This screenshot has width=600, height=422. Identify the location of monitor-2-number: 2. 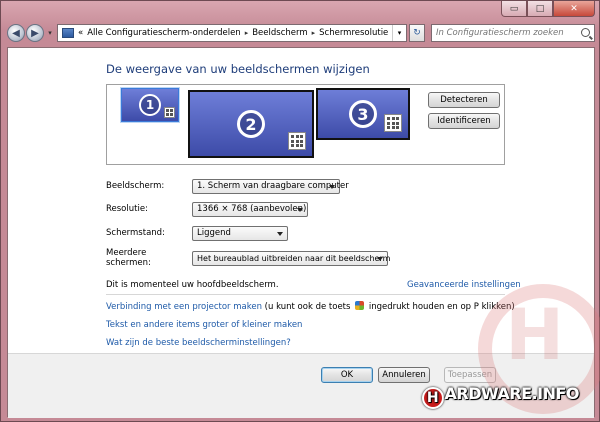
(251, 124).